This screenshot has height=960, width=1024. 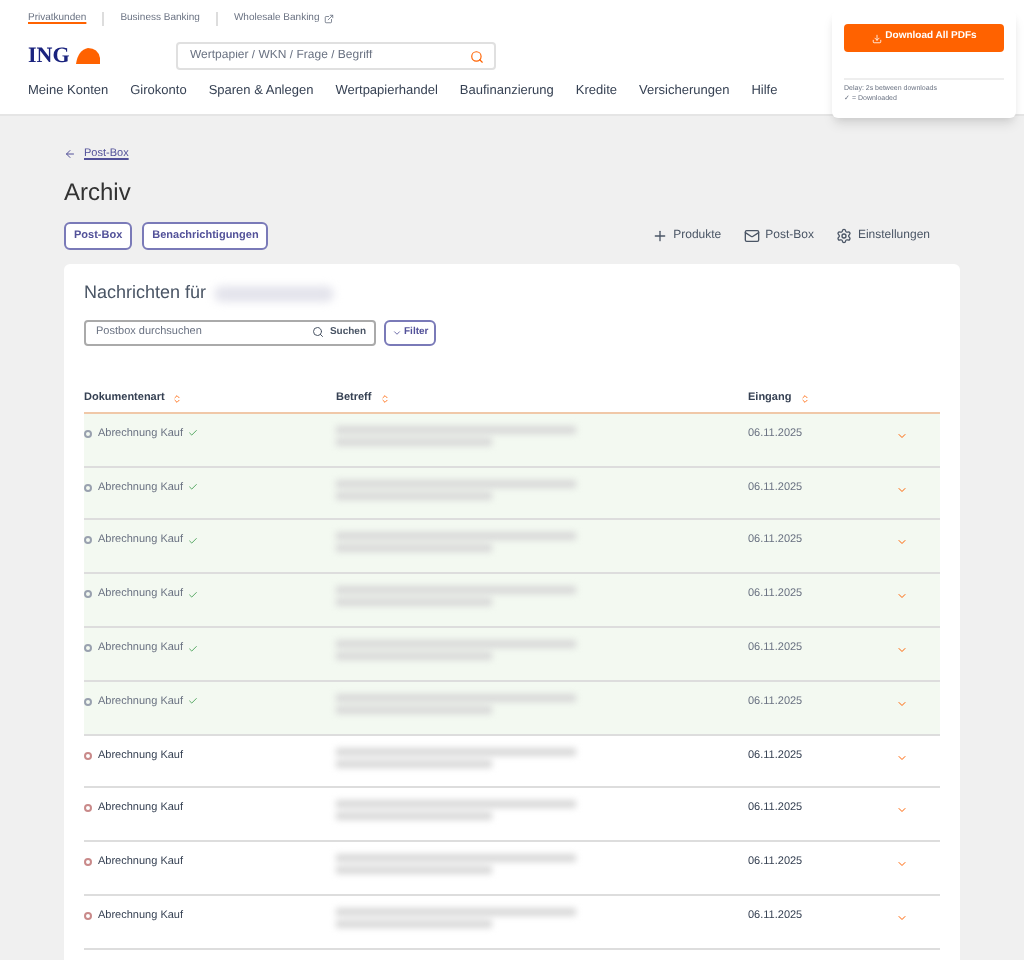 What do you see at coordinates (49, 56) in the screenshot?
I see `logo-text: ING` at bounding box center [49, 56].